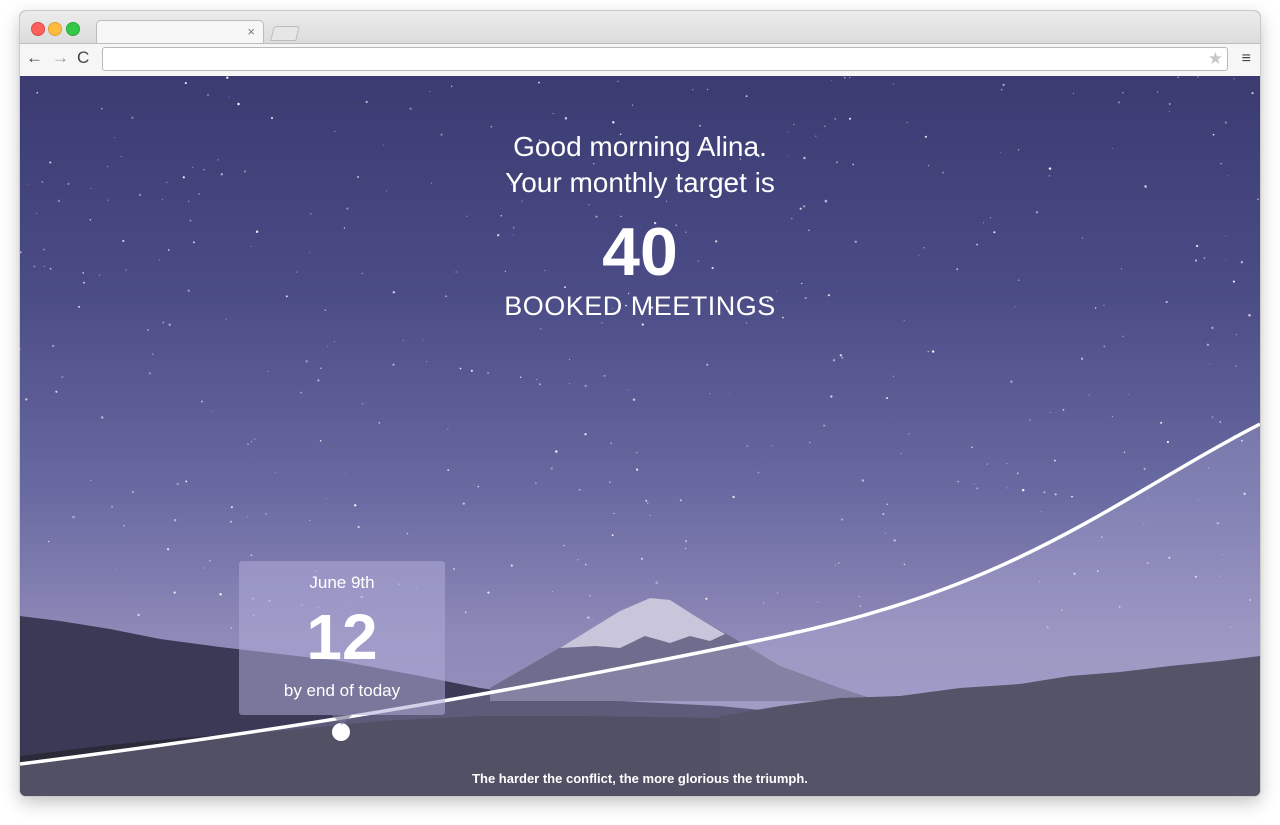 This screenshot has width=1280, height=825. Describe the element at coordinates (38, 29) in the screenshot. I see `close-window-button` at that location.